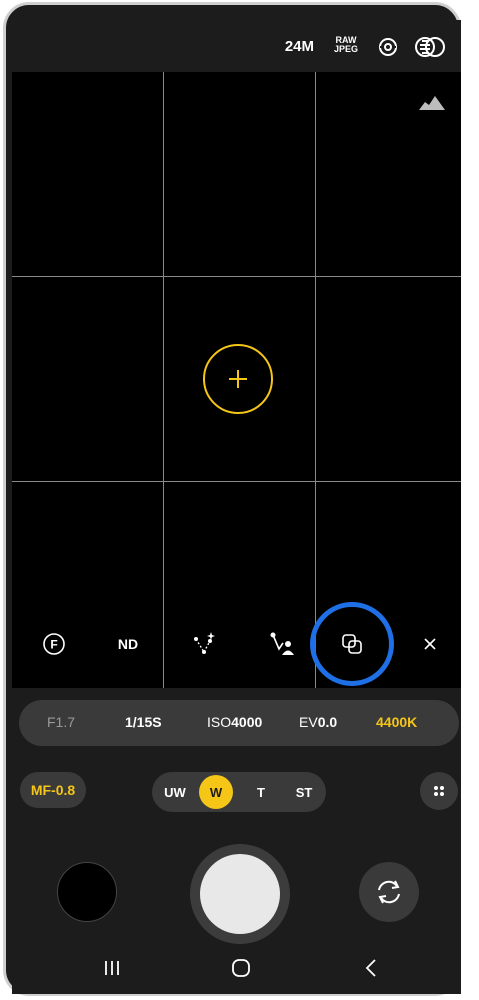  I want to click on back-icon, so click(372, 970).